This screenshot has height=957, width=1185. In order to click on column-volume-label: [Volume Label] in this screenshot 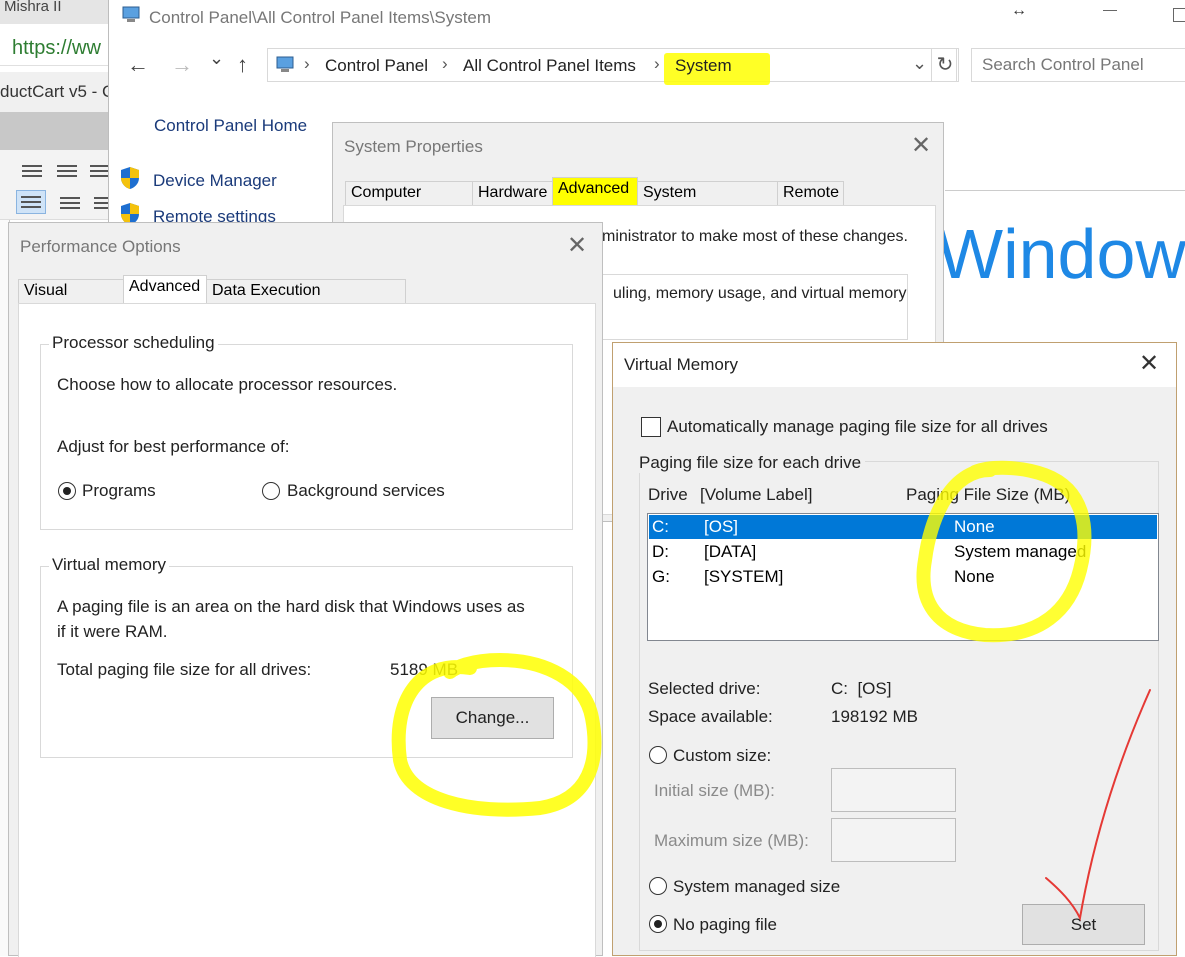, I will do `click(756, 494)`.